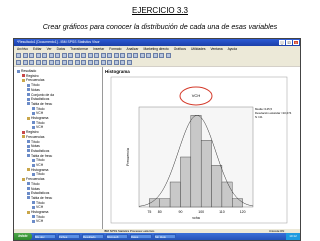 The image size is (320, 241). What do you see at coordinates (289, 42) in the screenshot?
I see `maximize-button: □` at bounding box center [289, 42].